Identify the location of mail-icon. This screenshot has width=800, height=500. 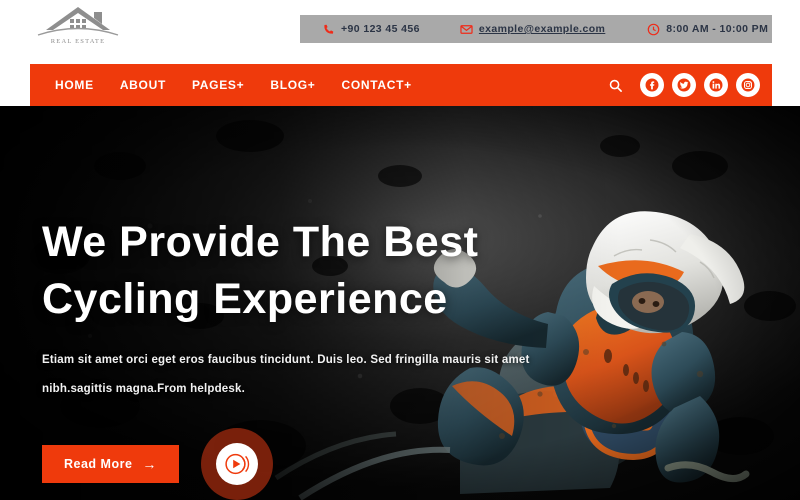
(466, 29).